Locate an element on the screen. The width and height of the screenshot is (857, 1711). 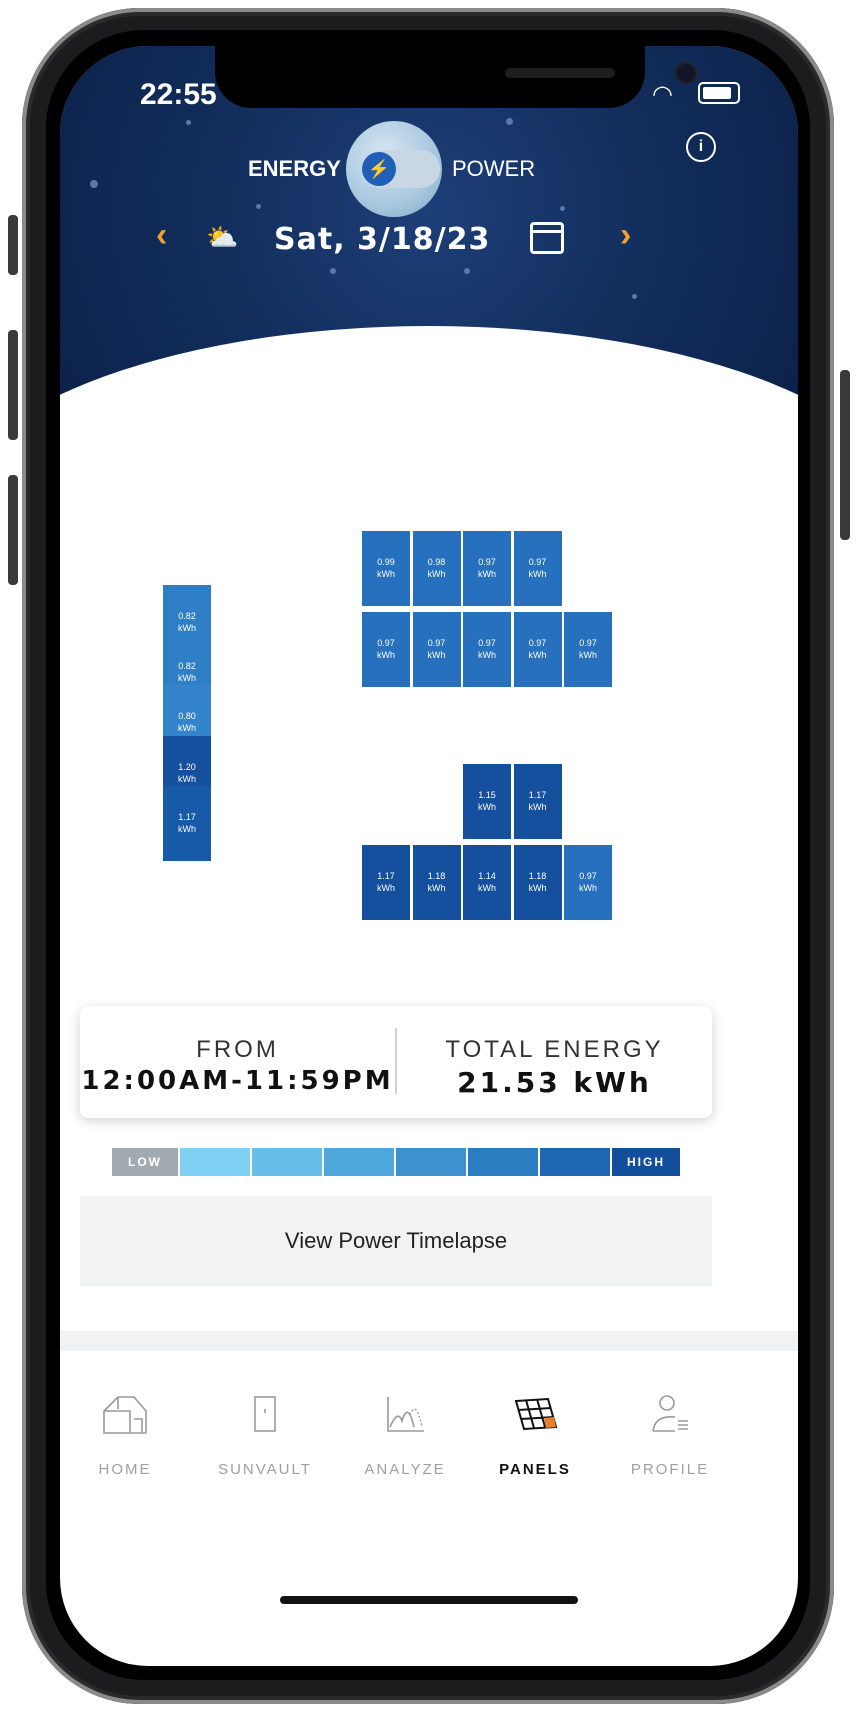
tab-profile: PROFILE is located at coordinates (670, 1426).